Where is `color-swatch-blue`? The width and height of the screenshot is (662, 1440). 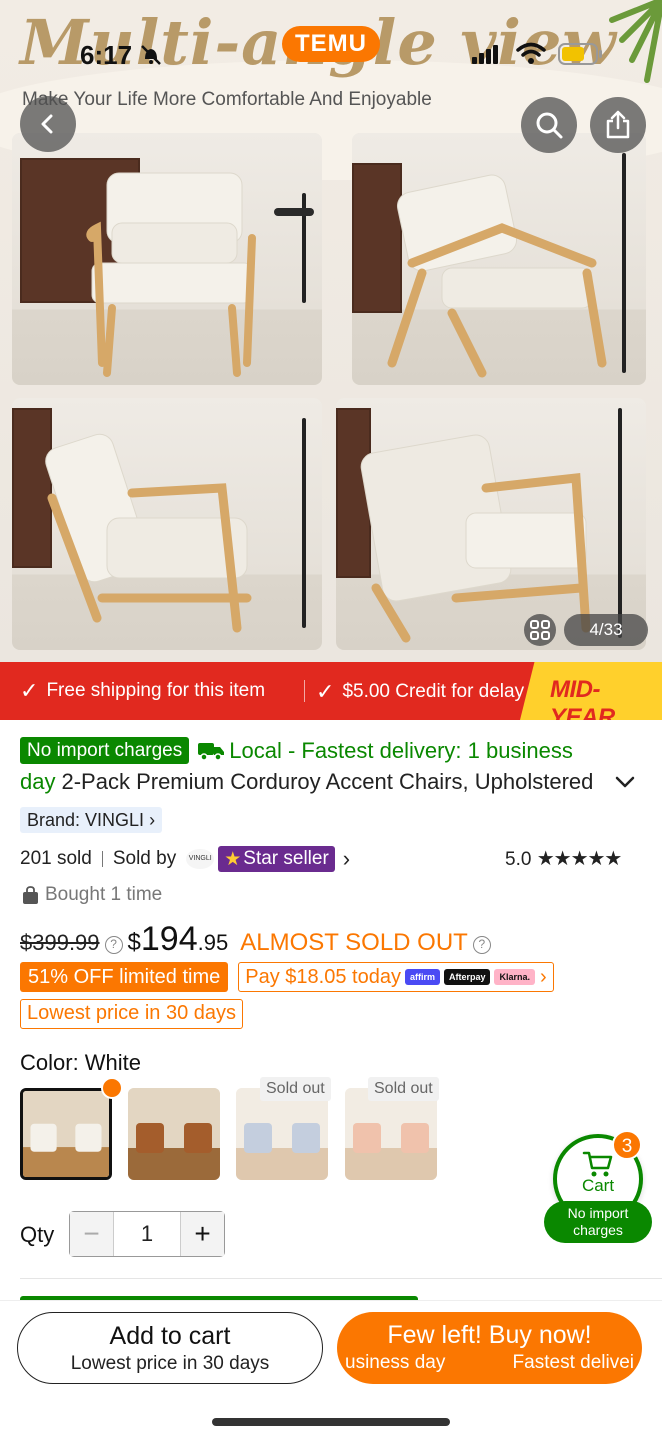
color-swatch-blue is located at coordinates (282, 1134).